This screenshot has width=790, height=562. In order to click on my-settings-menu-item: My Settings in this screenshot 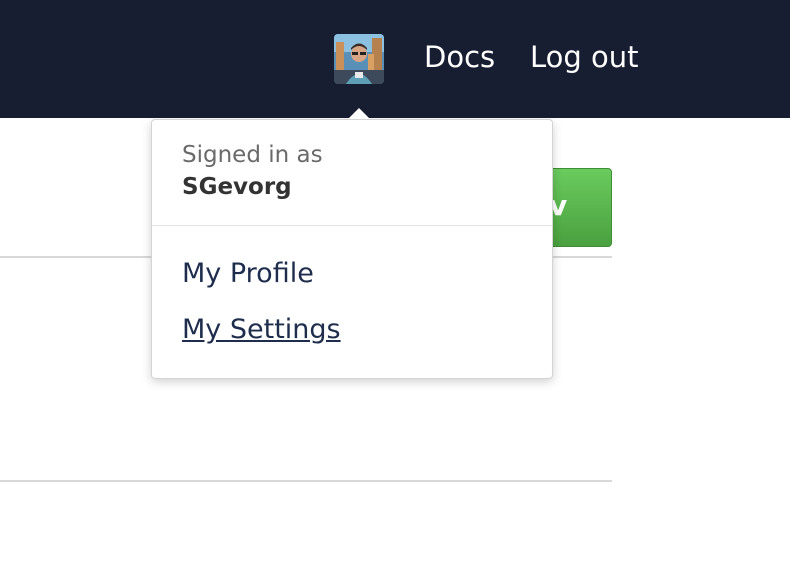, I will do `click(261, 330)`.